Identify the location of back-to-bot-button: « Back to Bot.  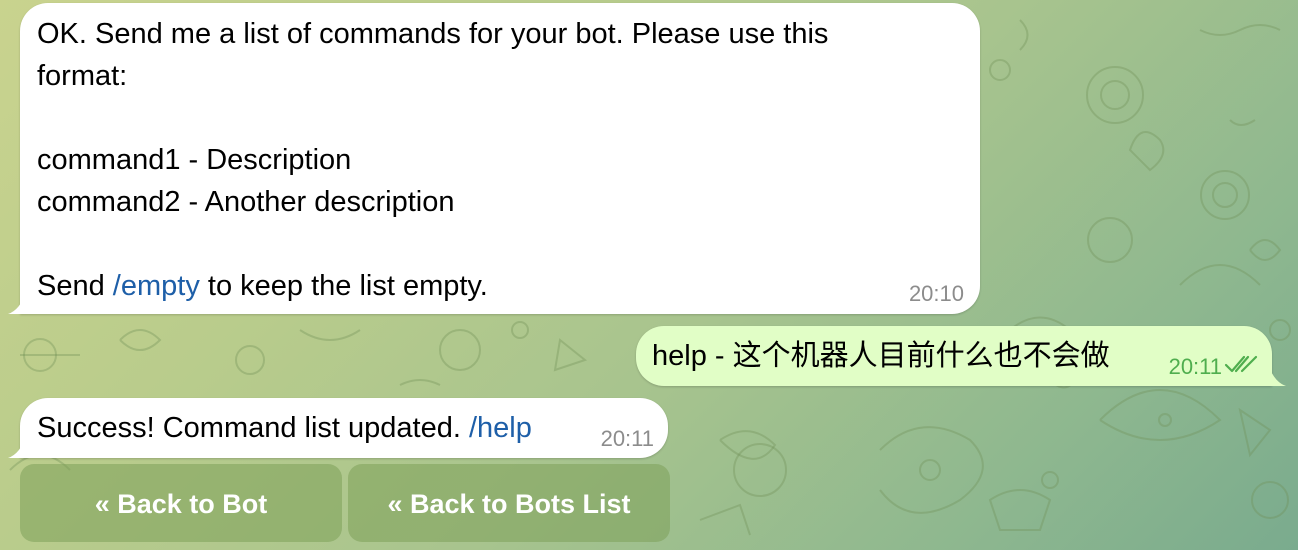
(181, 503).